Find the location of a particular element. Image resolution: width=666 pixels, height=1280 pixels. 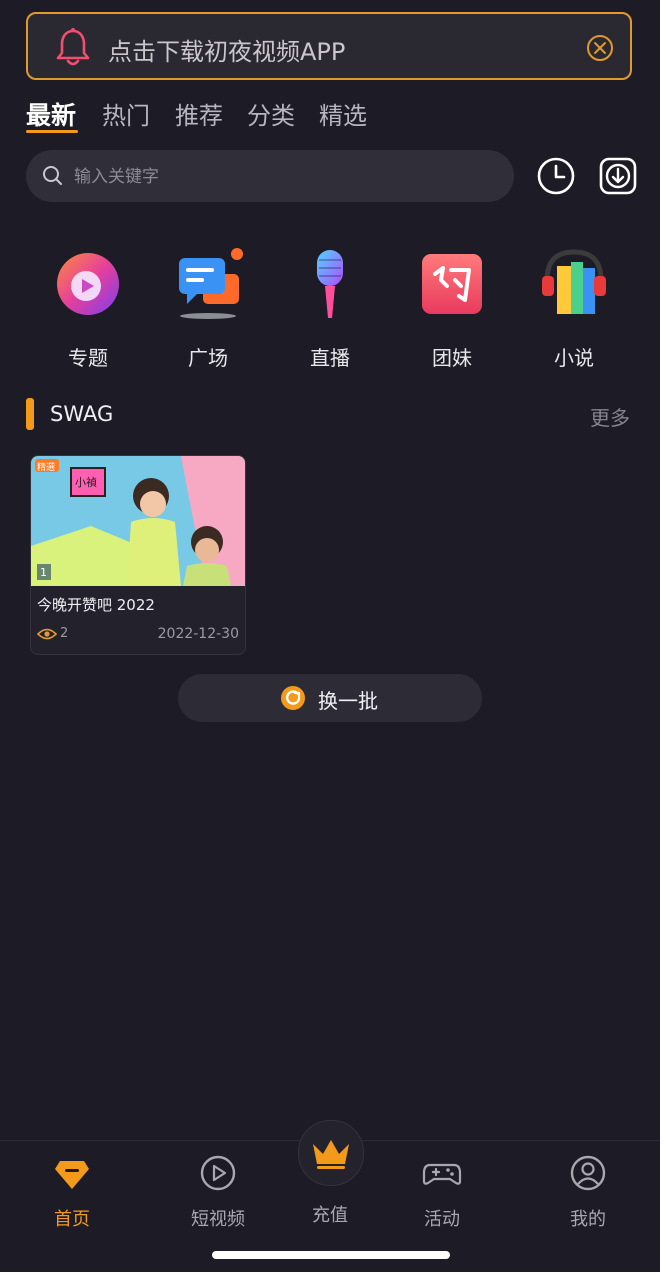

video-thumbnail is located at coordinates (138, 521).